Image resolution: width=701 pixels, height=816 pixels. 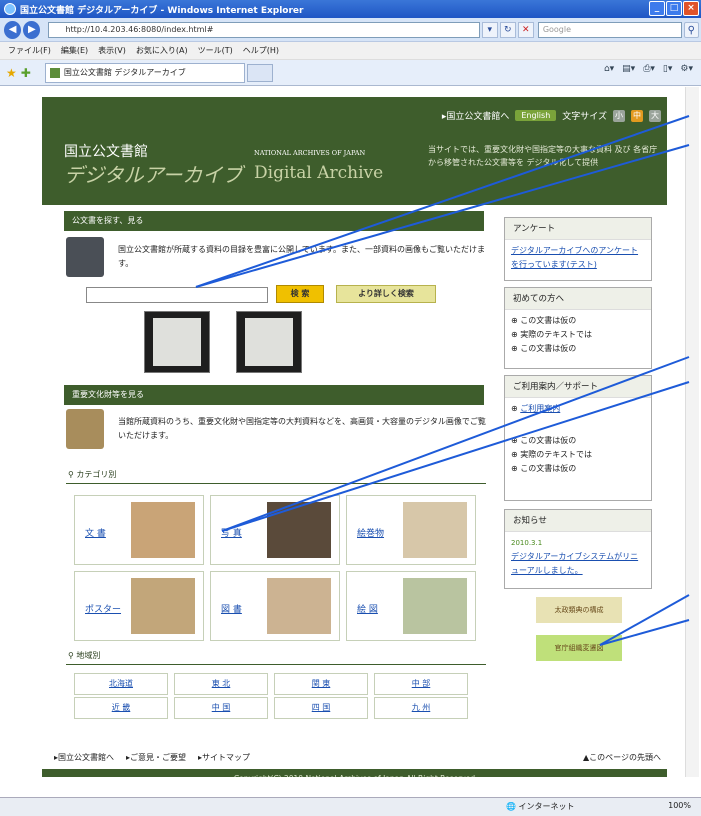 I want to click on feeds-icon: ▤▾, so click(x=628, y=69).